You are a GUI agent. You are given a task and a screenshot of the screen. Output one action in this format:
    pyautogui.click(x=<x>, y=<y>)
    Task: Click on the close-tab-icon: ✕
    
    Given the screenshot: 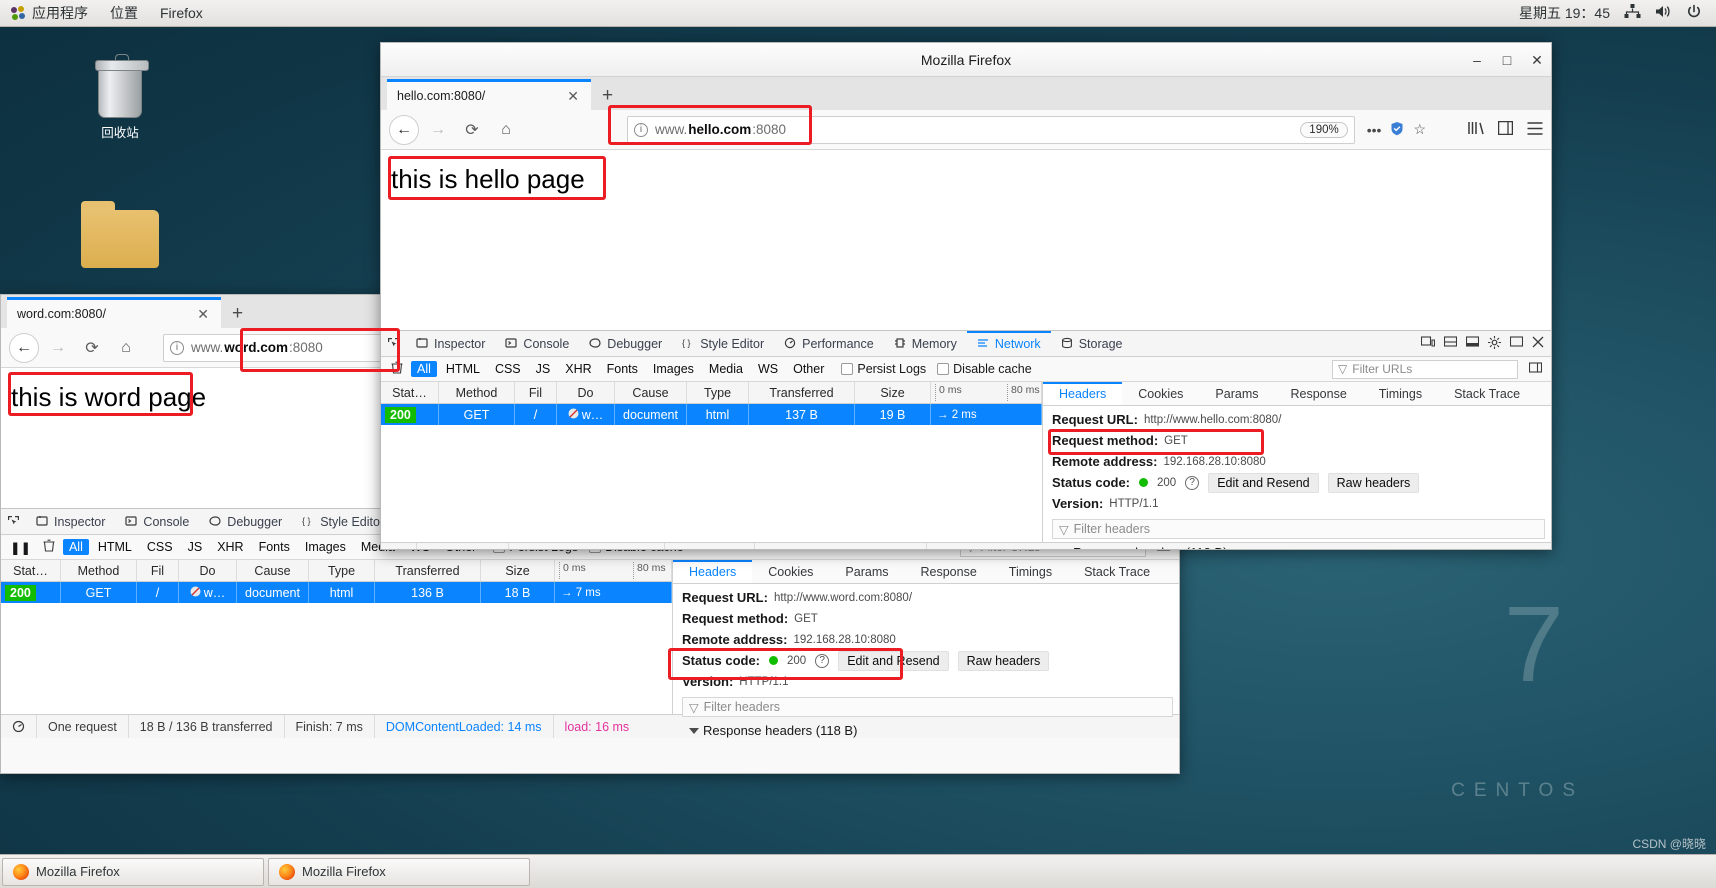 What is the action you would take?
    pyautogui.click(x=203, y=314)
    